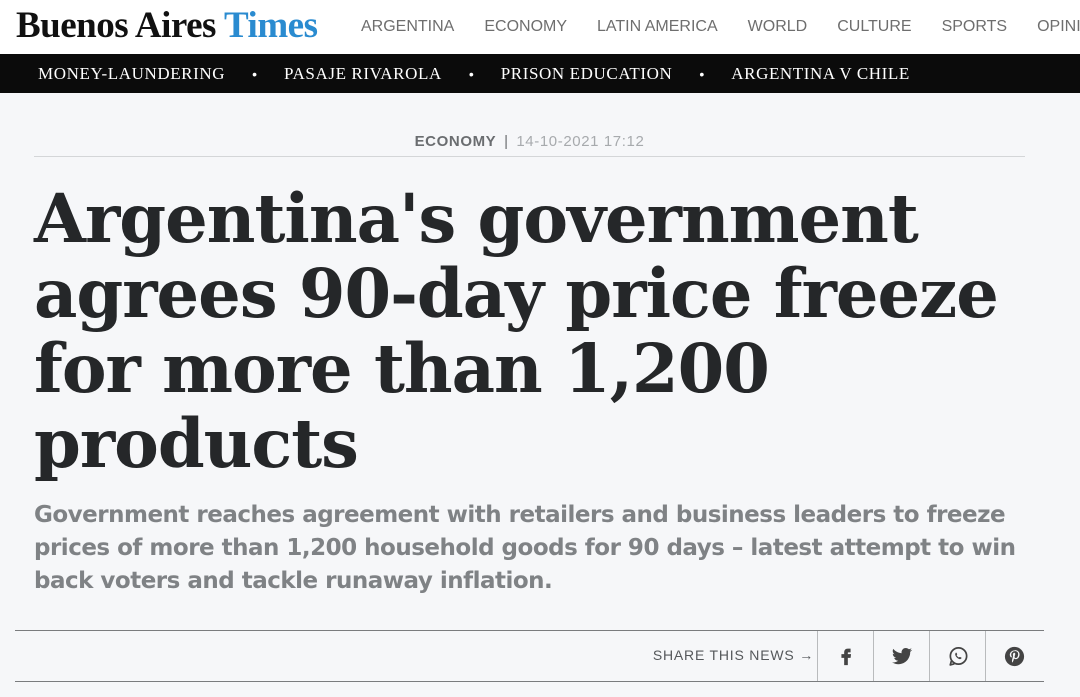 This screenshot has width=1080, height=697. I want to click on share-pinterest-button, so click(1013, 656).